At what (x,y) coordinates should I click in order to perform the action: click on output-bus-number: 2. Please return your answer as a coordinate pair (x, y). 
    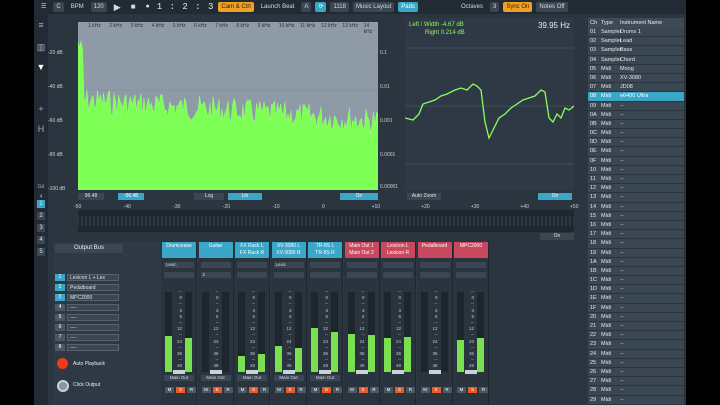
    Looking at the image, I should click on (60, 287).